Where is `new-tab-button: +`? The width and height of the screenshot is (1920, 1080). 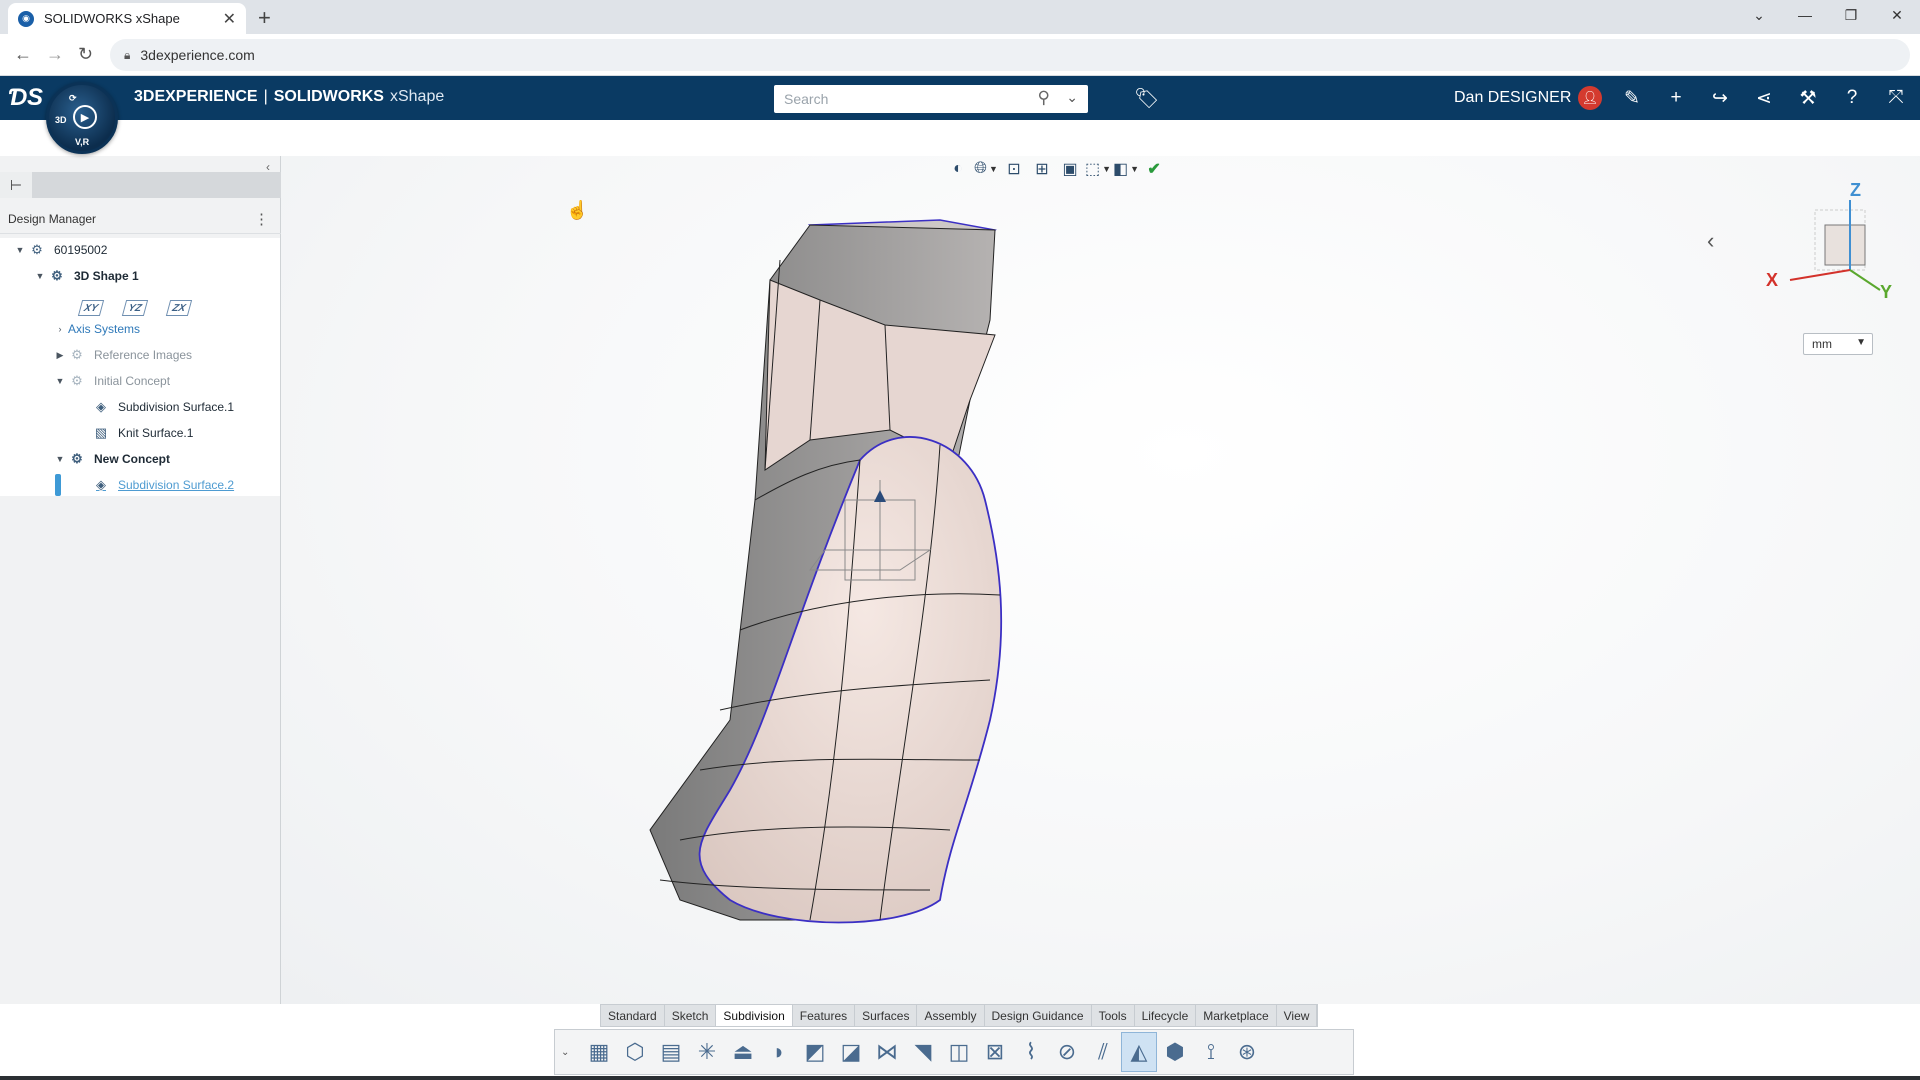
new-tab-button: + is located at coordinates (264, 18).